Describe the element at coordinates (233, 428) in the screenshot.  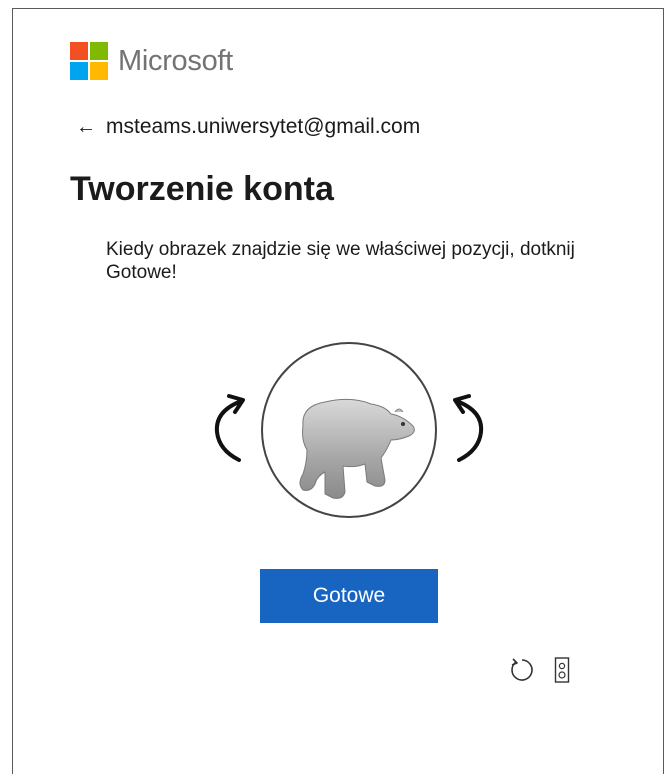
I see `rotate-counterclockwise-icon` at that location.